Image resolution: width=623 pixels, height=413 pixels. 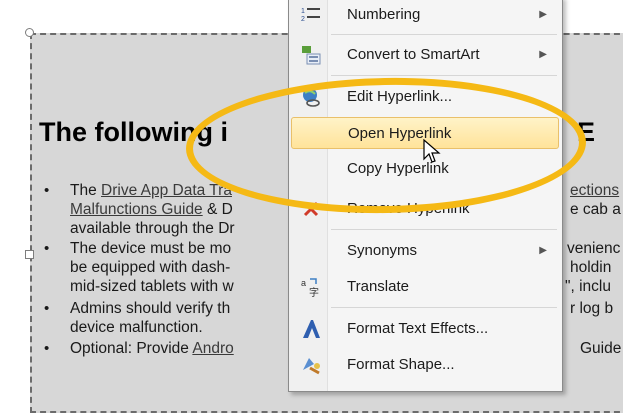 What do you see at coordinates (150, 267) in the screenshot?
I see `bullet-text: be equipped with dash-` at bounding box center [150, 267].